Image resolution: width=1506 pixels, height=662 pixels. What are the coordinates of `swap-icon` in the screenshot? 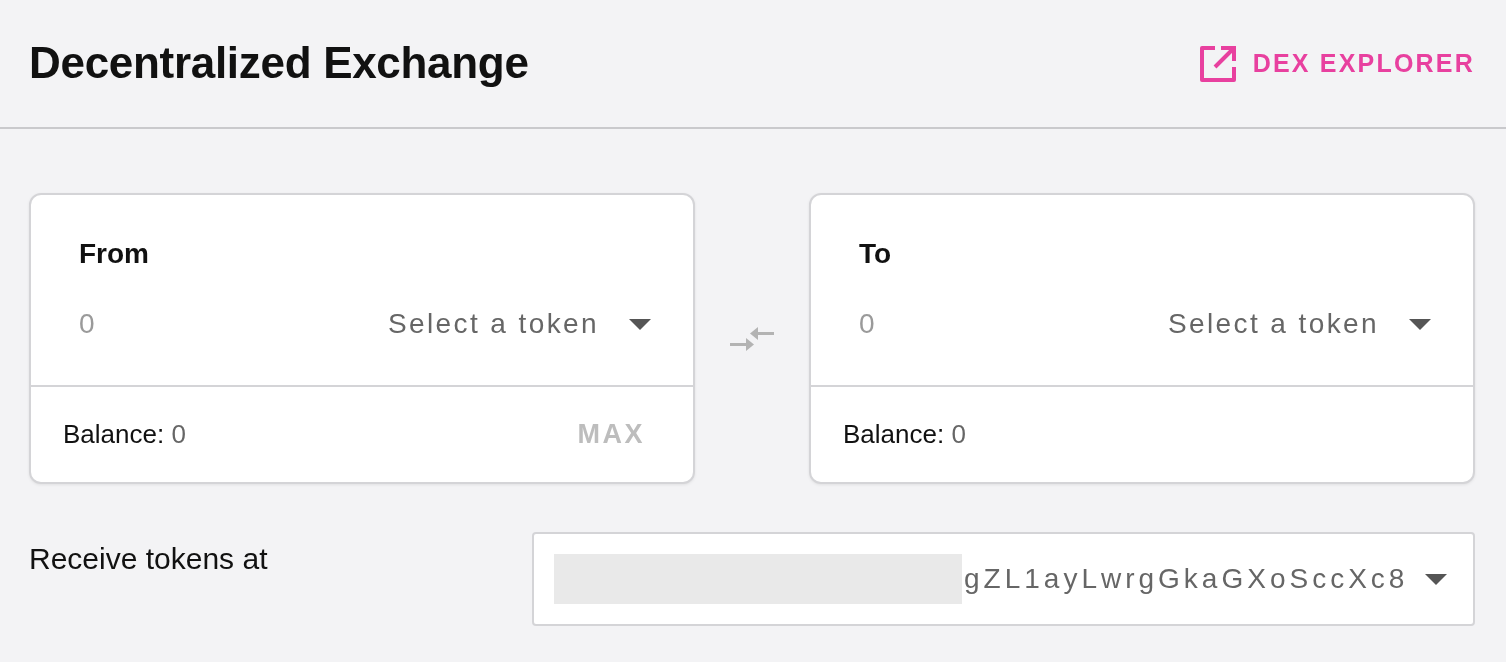 It's located at (752, 338).